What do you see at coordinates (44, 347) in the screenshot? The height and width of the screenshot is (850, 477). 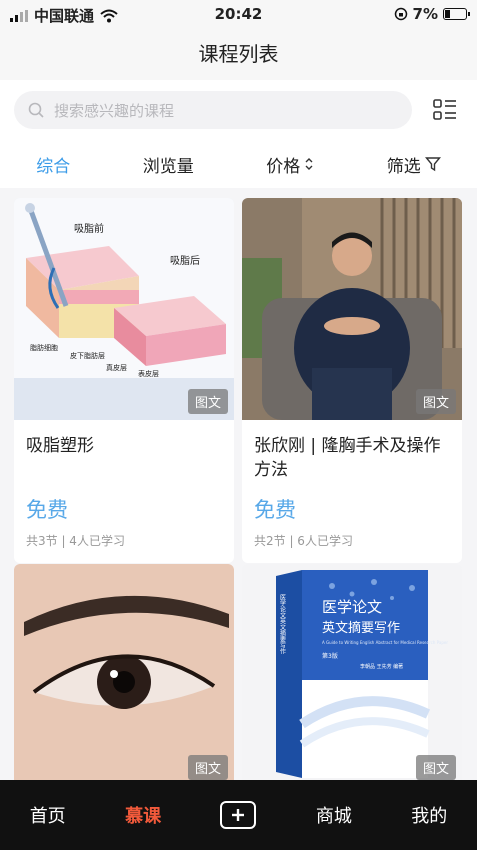 I see `label-fat-cells: 脂肪细胞` at bounding box center [44, 347].